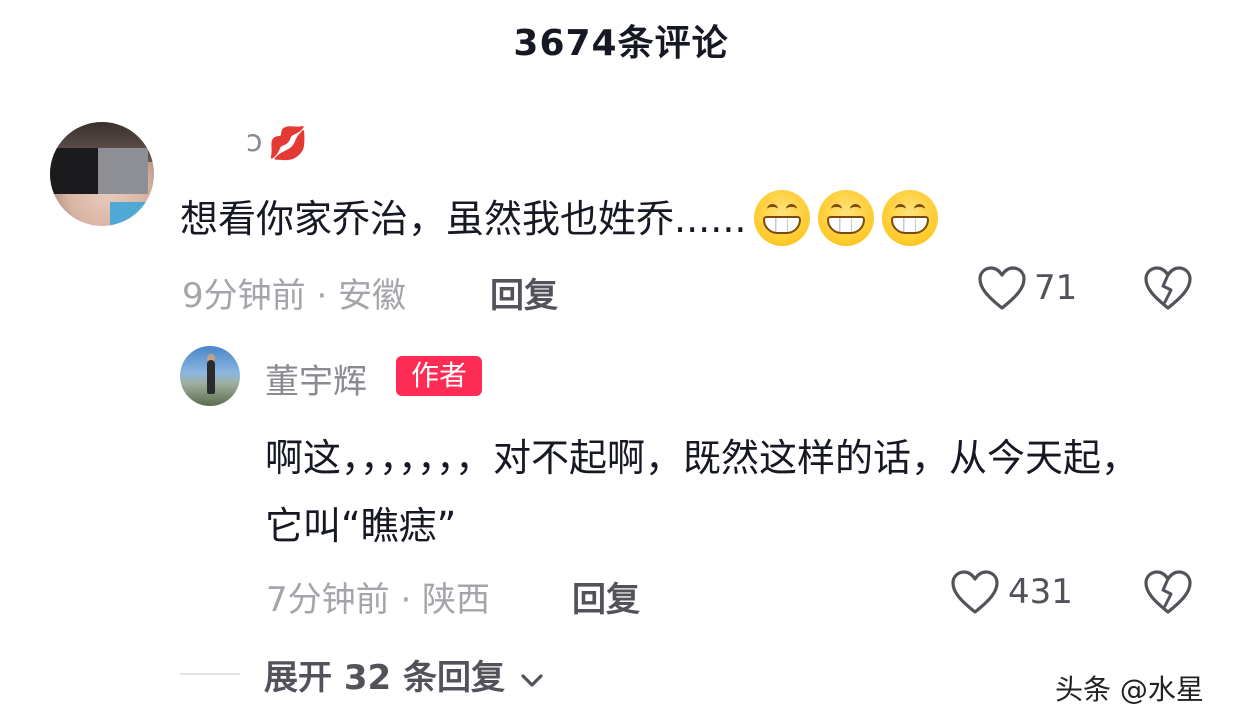 This screenshot has height=723, width=1242. I want to click on comment-meta: 9分钟前 · 安徽, so click(294, 296).